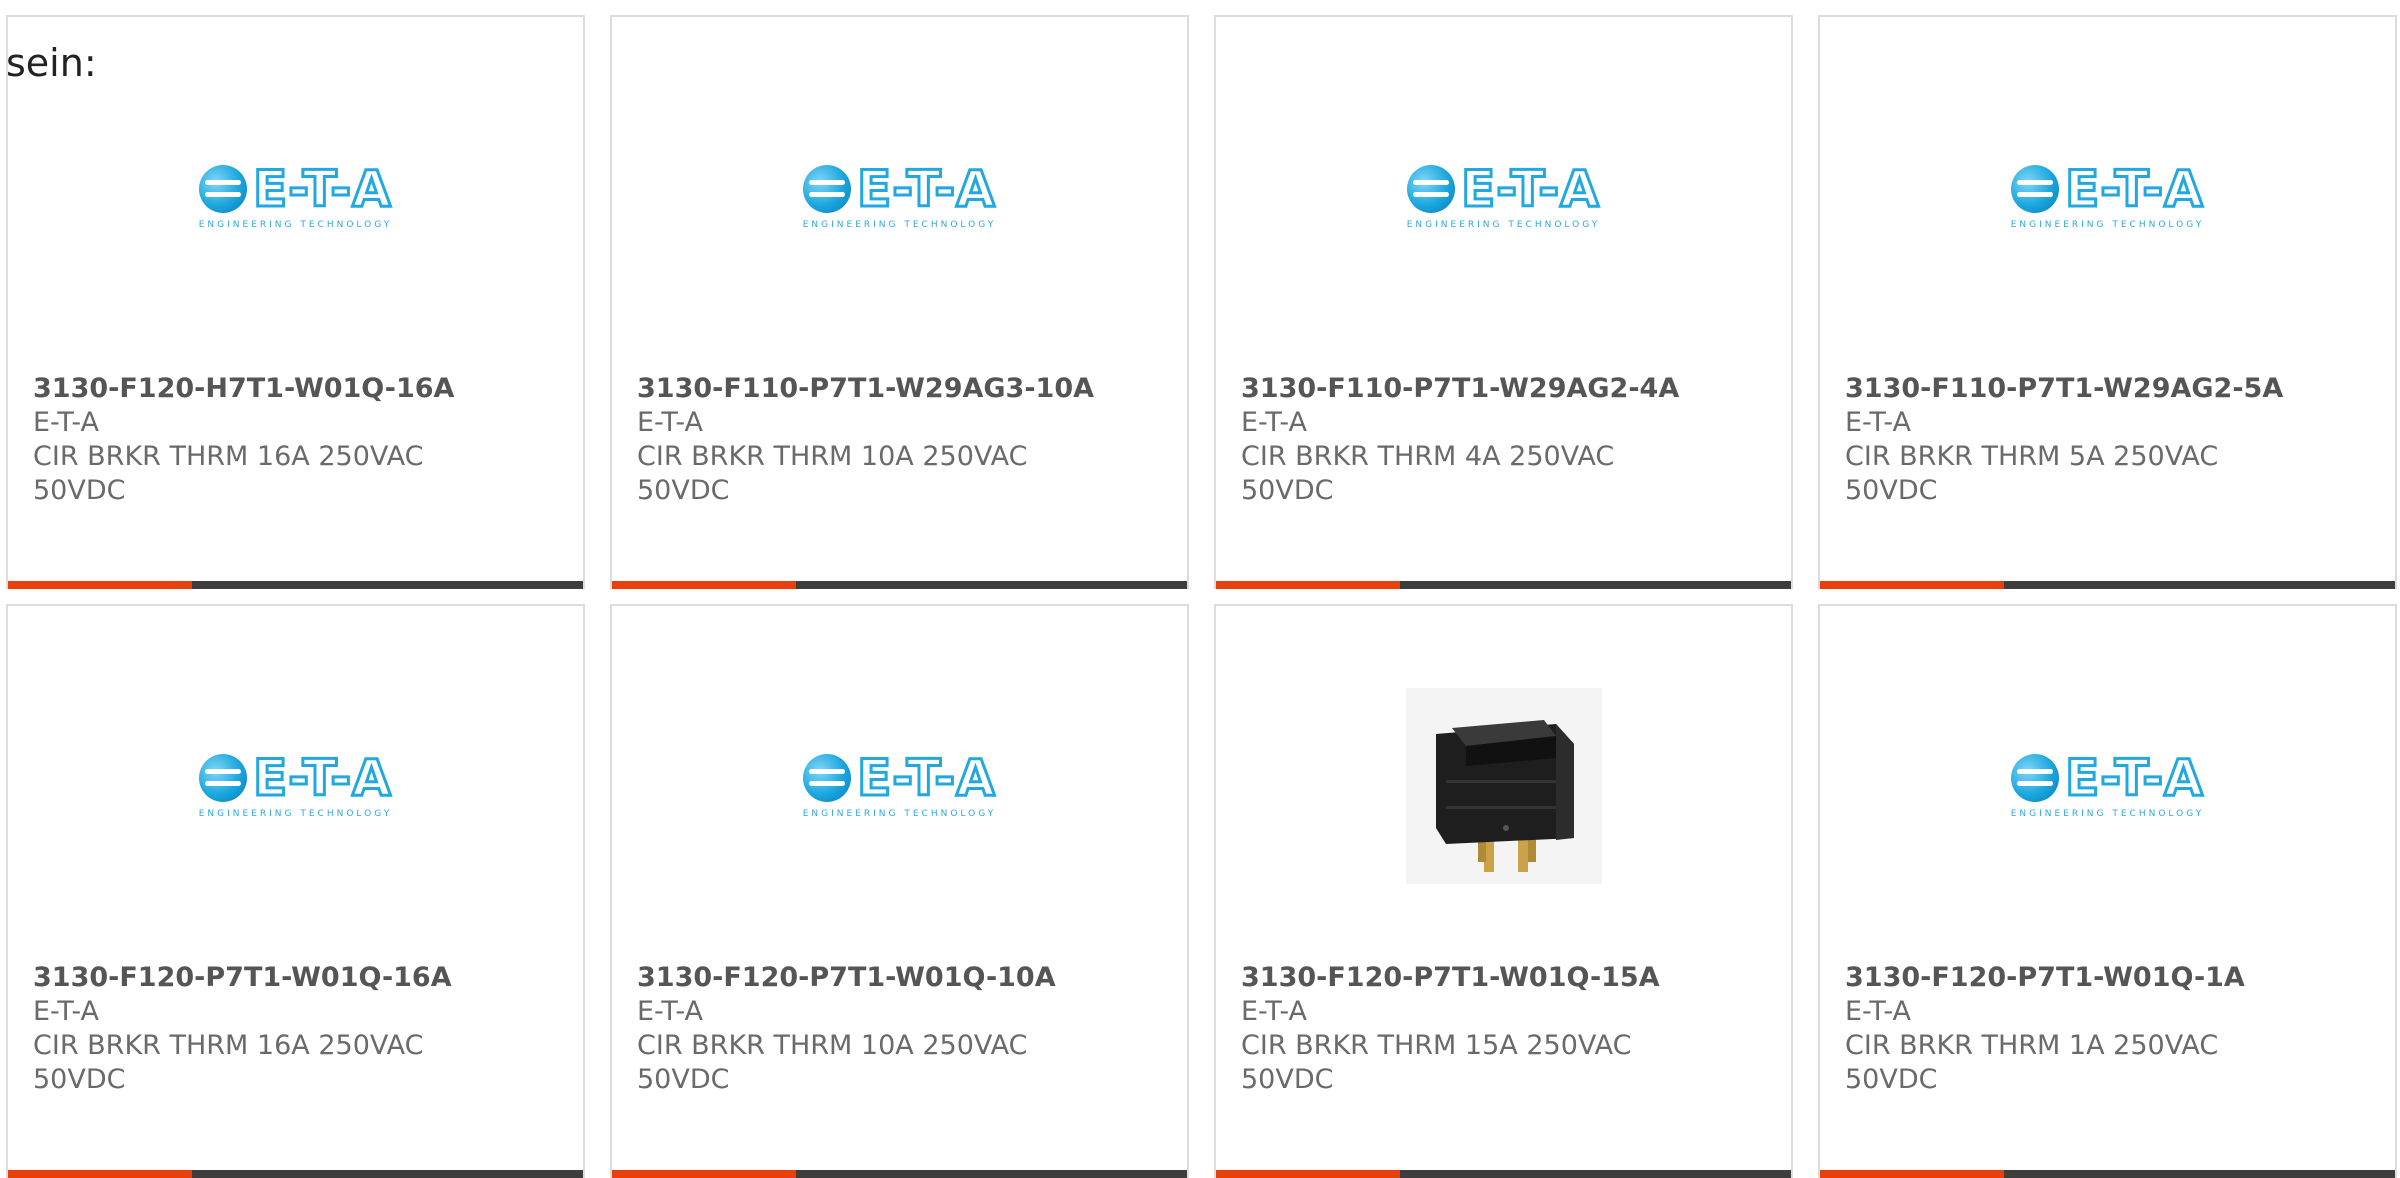 This screenshot has width=2400, height=1178. I want to click on description: CIR BRKR THRM 5A 250VAC 50VDC, so click(2032, 473).